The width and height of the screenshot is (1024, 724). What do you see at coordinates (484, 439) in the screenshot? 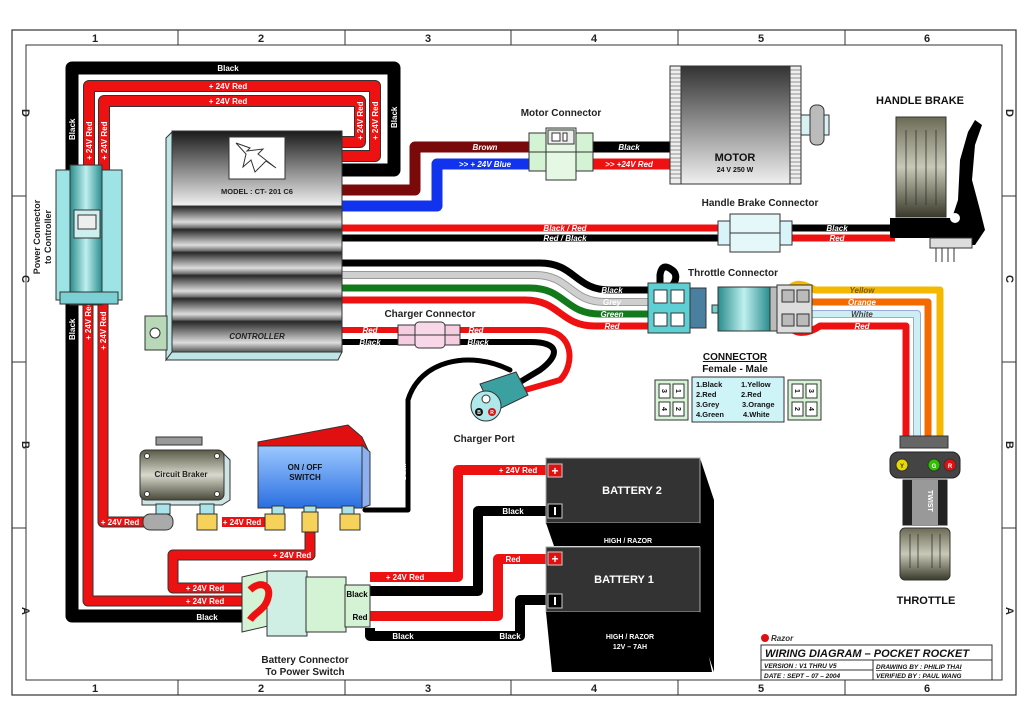
I see `charger-port-label: Charger Port` at bounding box center [484, 439].